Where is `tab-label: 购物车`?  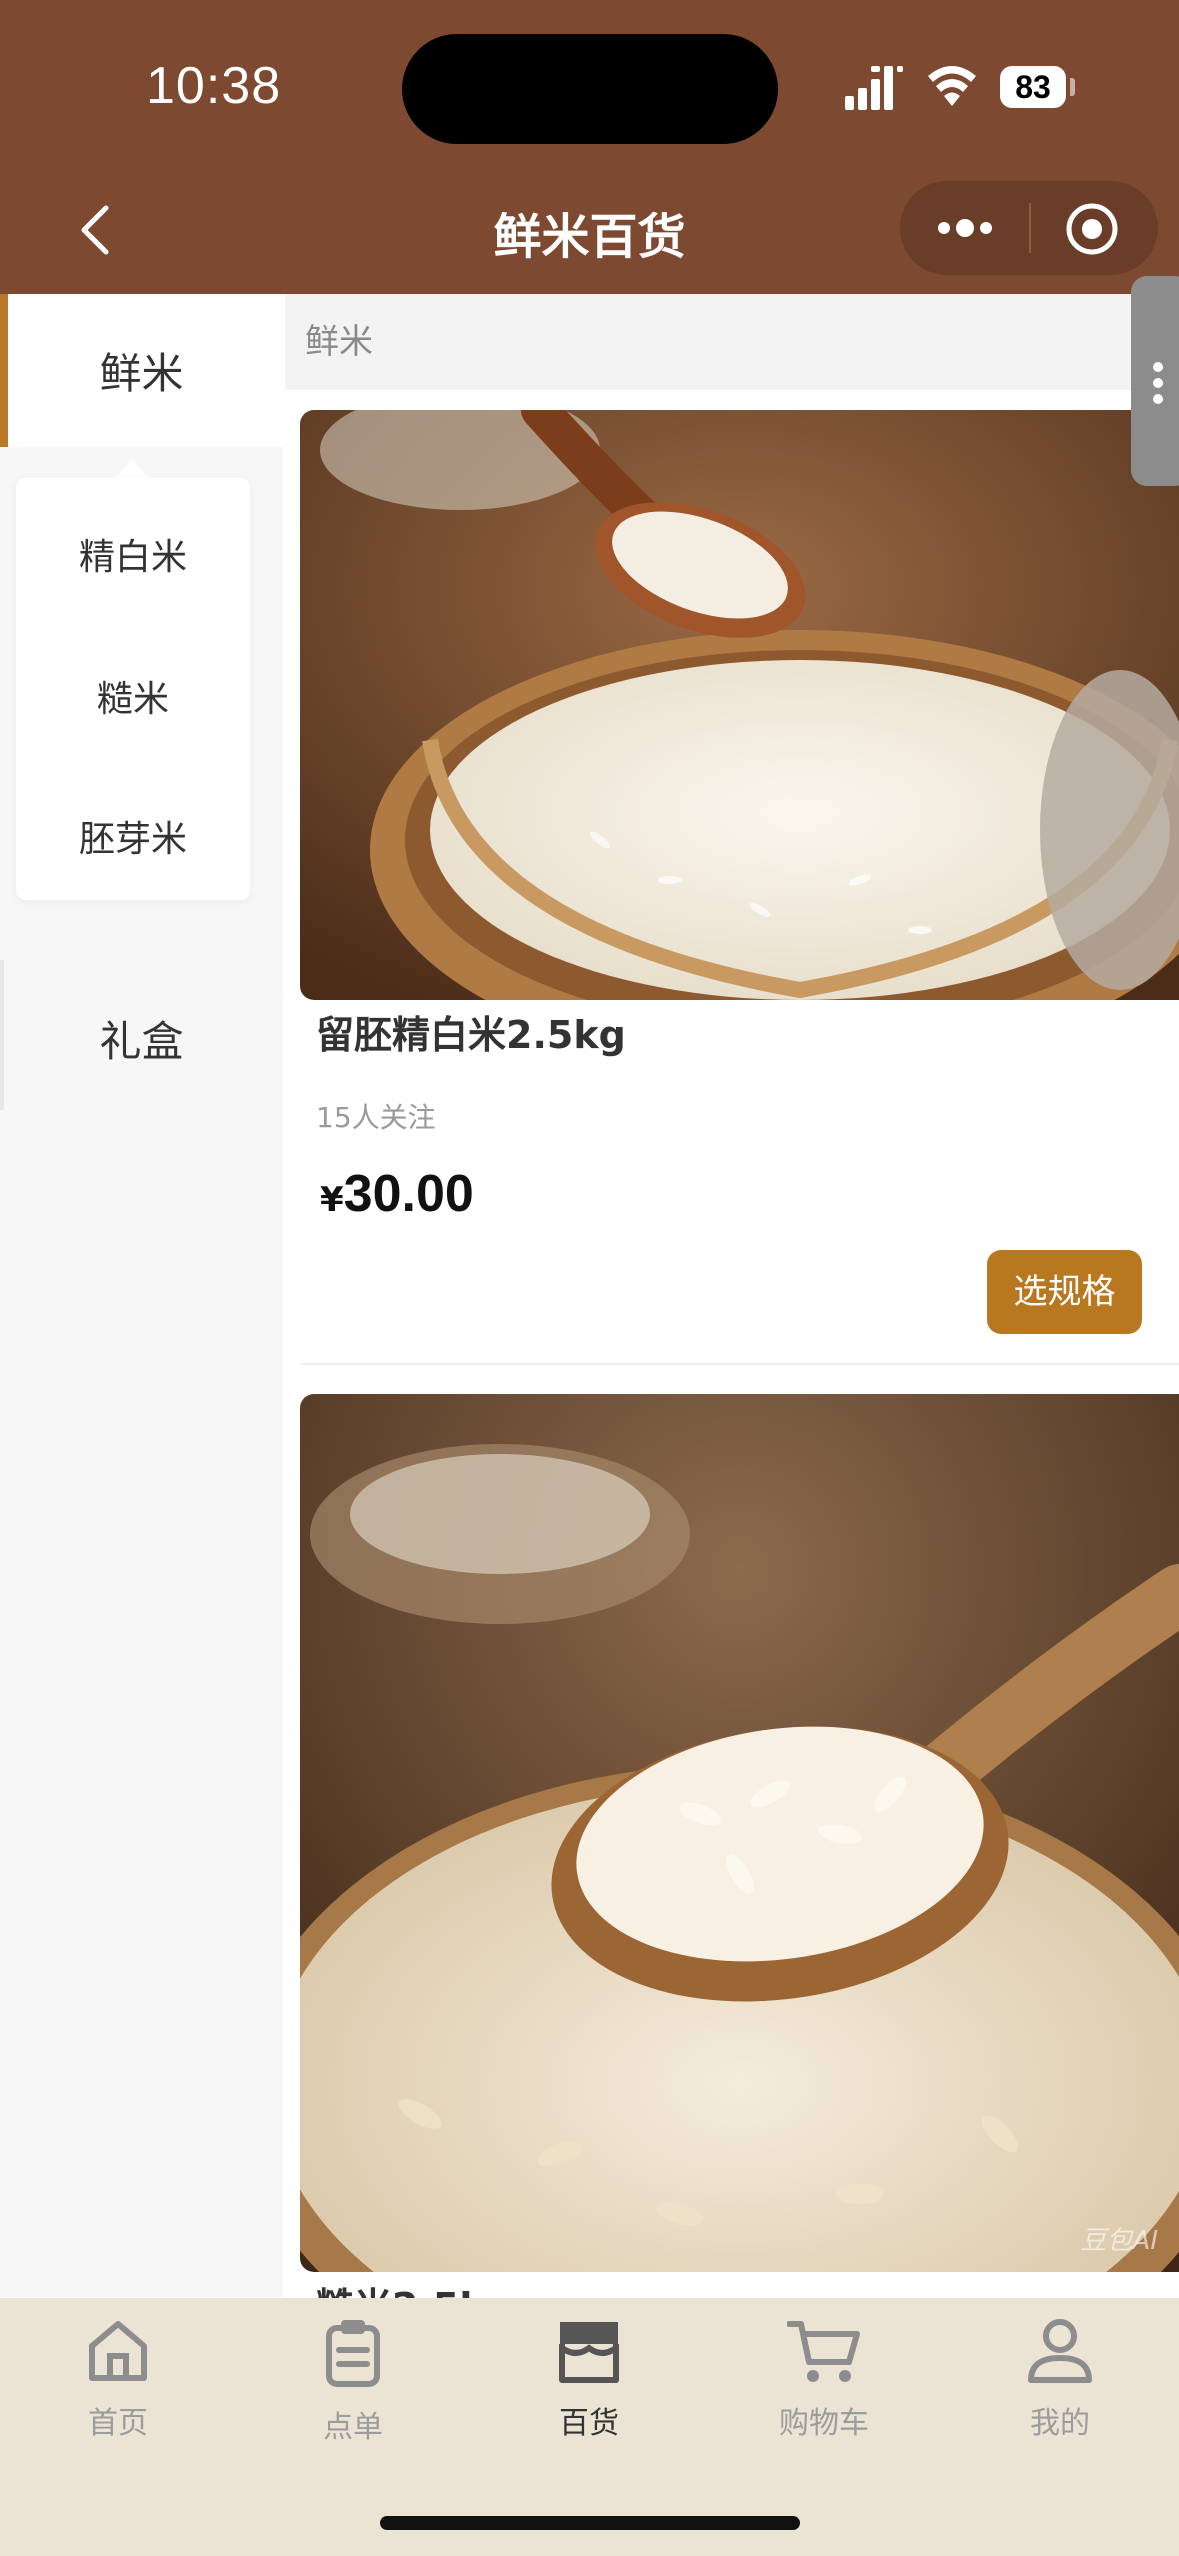 tab-label: 购物车 is located at coordinates (824, 2423).